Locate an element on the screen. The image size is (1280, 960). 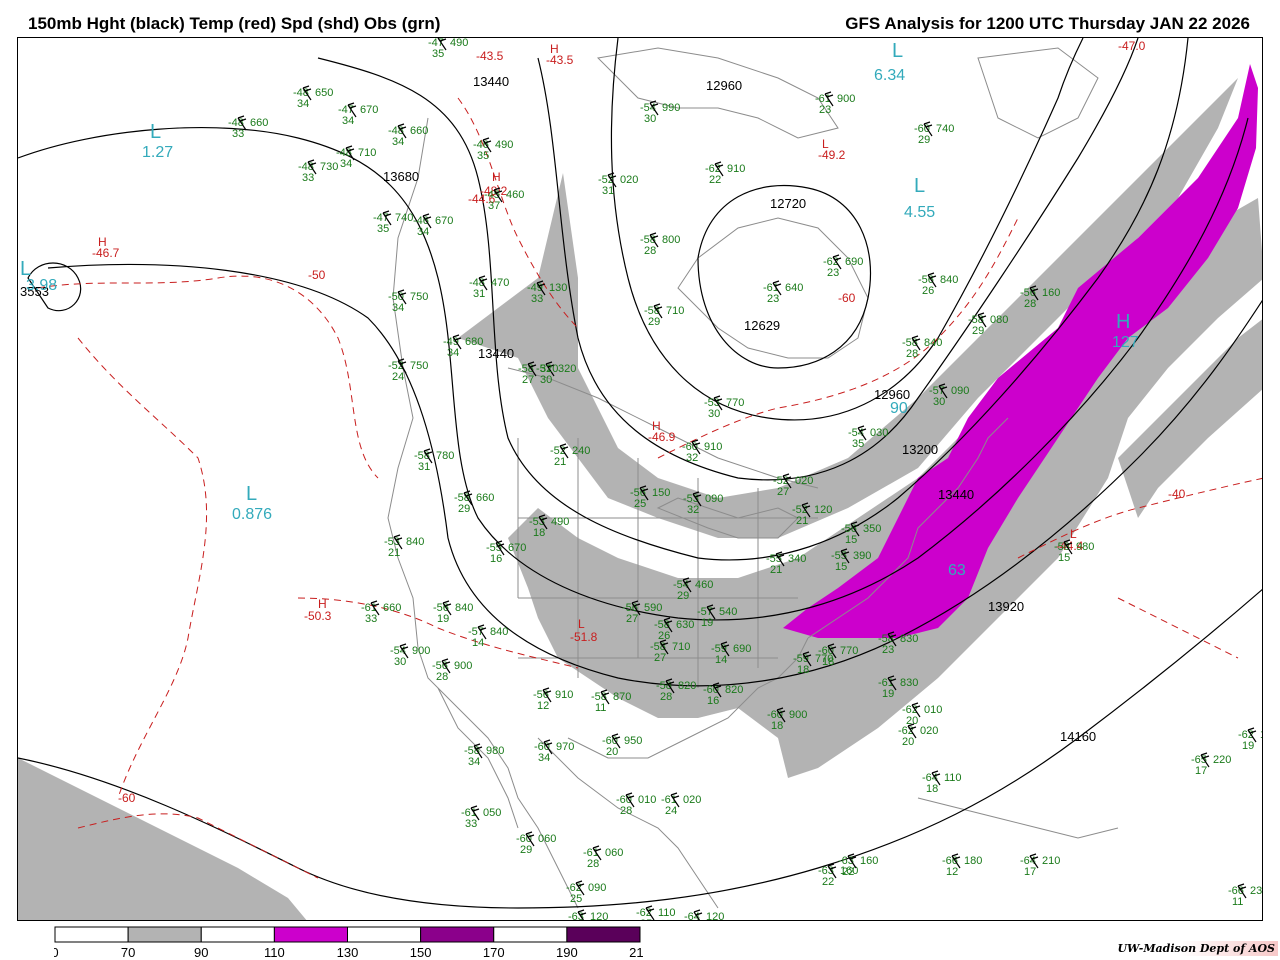
station-dewpoint: 23 is located at coordinates (888, 650).